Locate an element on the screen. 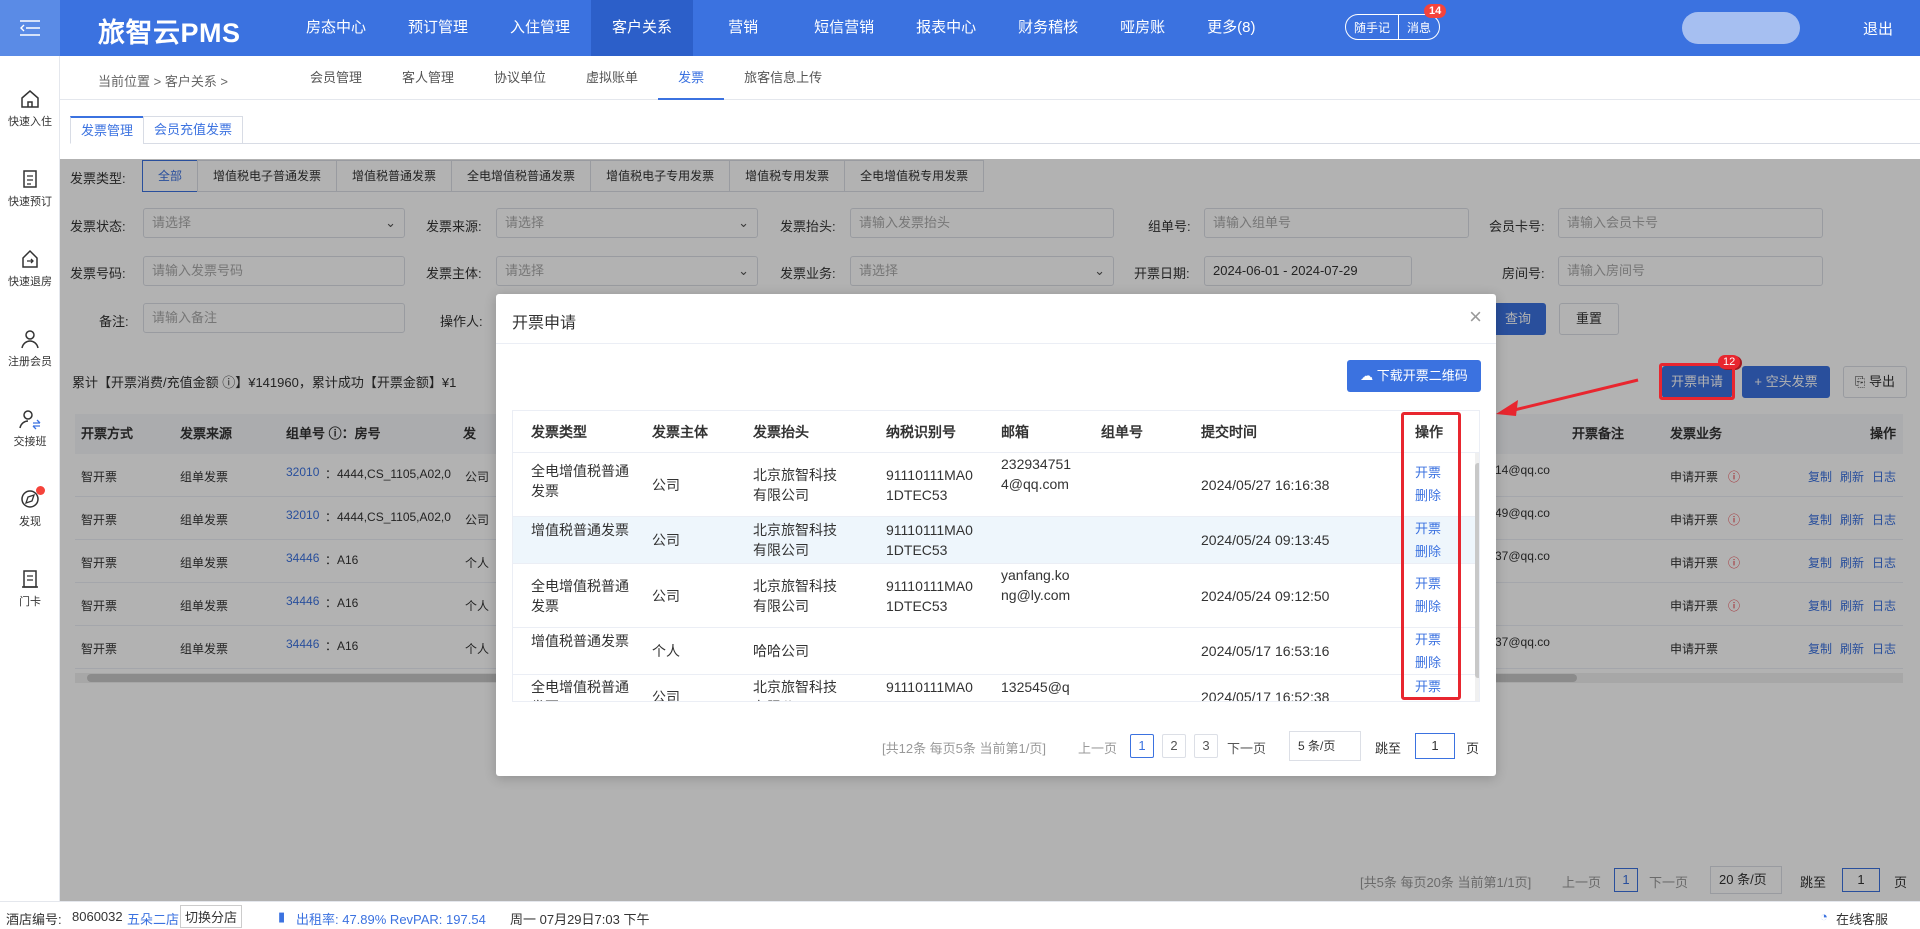 The image size is (1920, 929). pager-page: 1 is located at coordinates (1142, 746).